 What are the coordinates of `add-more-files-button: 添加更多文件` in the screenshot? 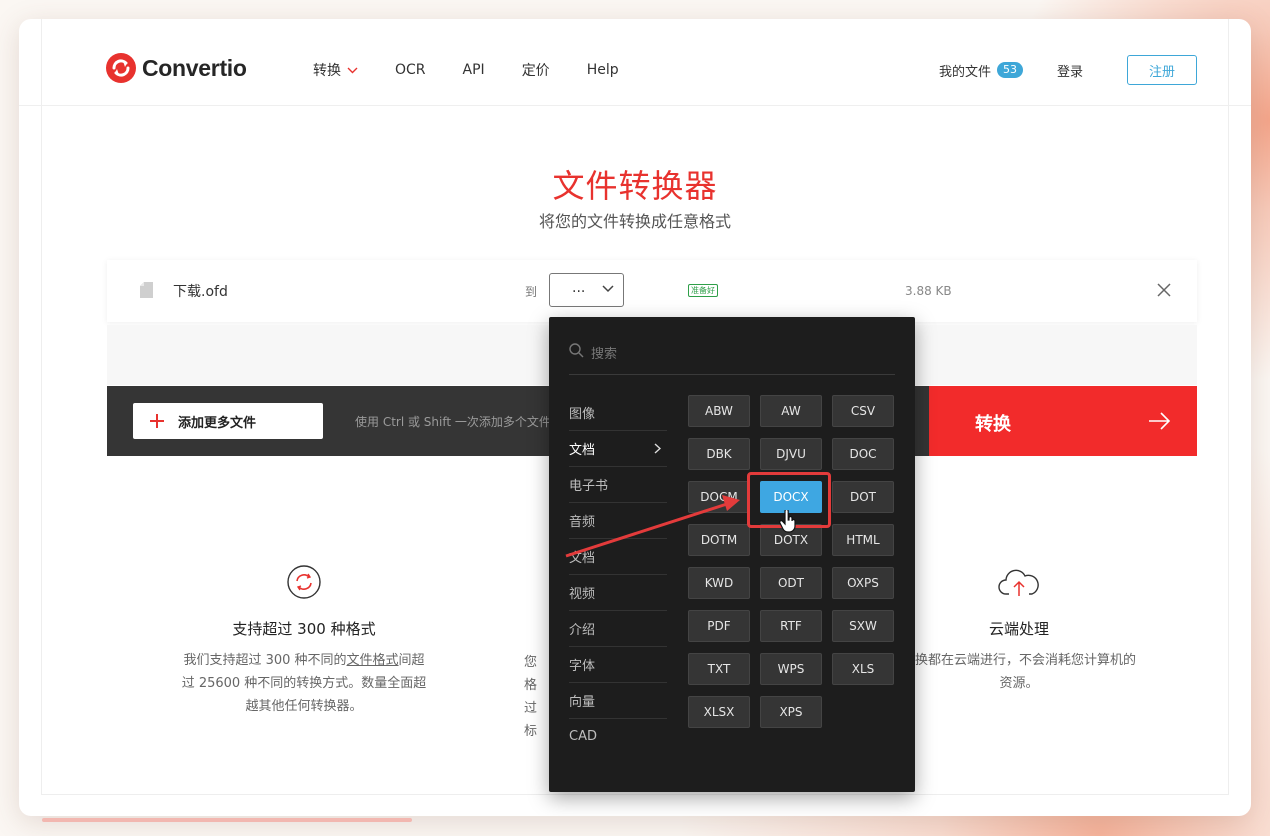 It's located at (228, 421).